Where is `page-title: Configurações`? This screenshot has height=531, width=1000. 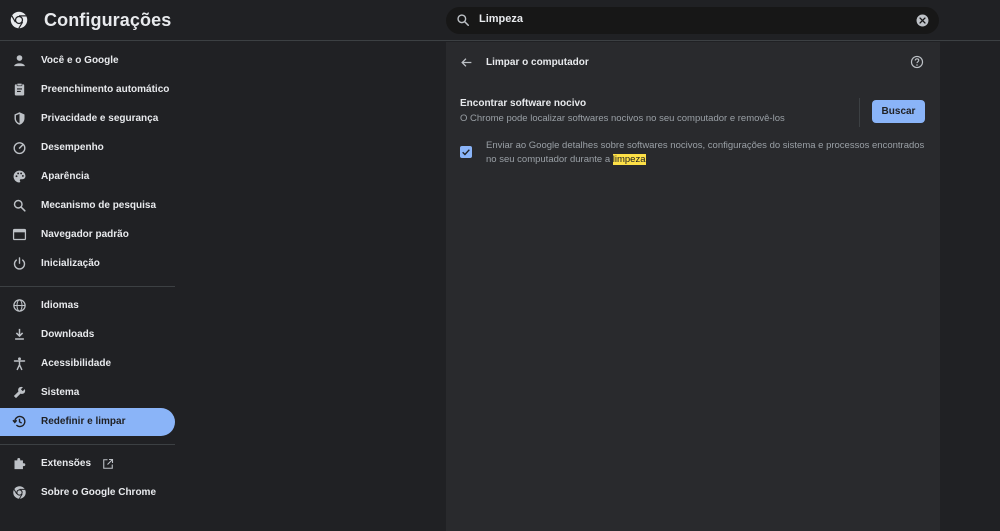 page-title: Configurações is located at coordinates (108, 20).